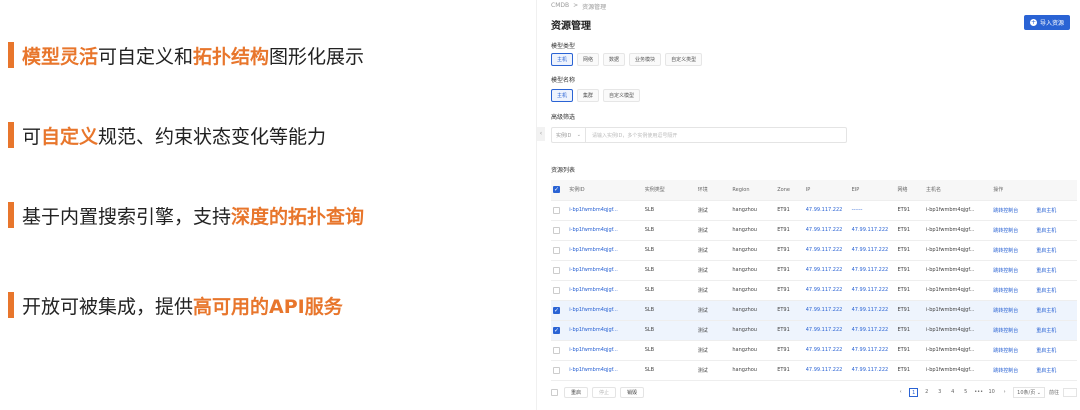 This screenshot has width=1080, height=410. I want to click on model-type-chip: 主机, so click(562, 59).